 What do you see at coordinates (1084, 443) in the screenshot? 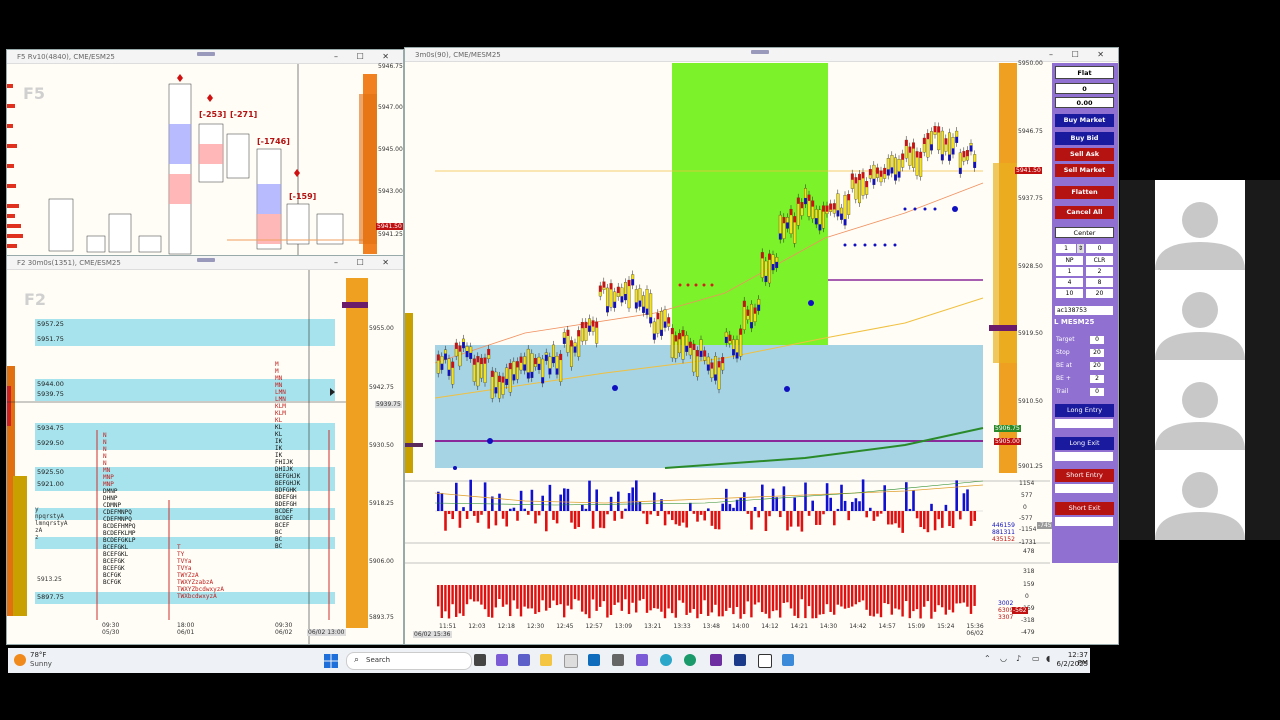
I see `long-exit-button: Long Exit` at bounding box center [1084, 443].